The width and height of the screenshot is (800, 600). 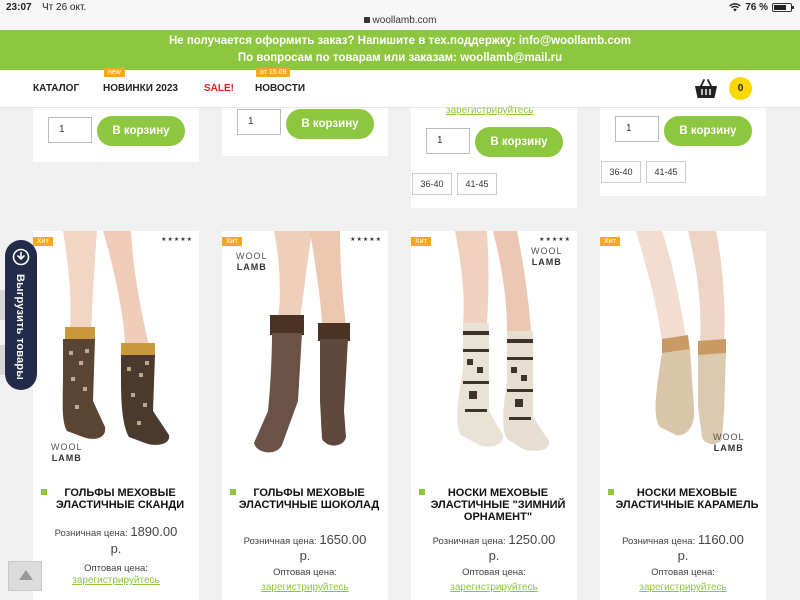 I want to click on nav-item-label: НОВОСТИ, so click(x=280, y=88).